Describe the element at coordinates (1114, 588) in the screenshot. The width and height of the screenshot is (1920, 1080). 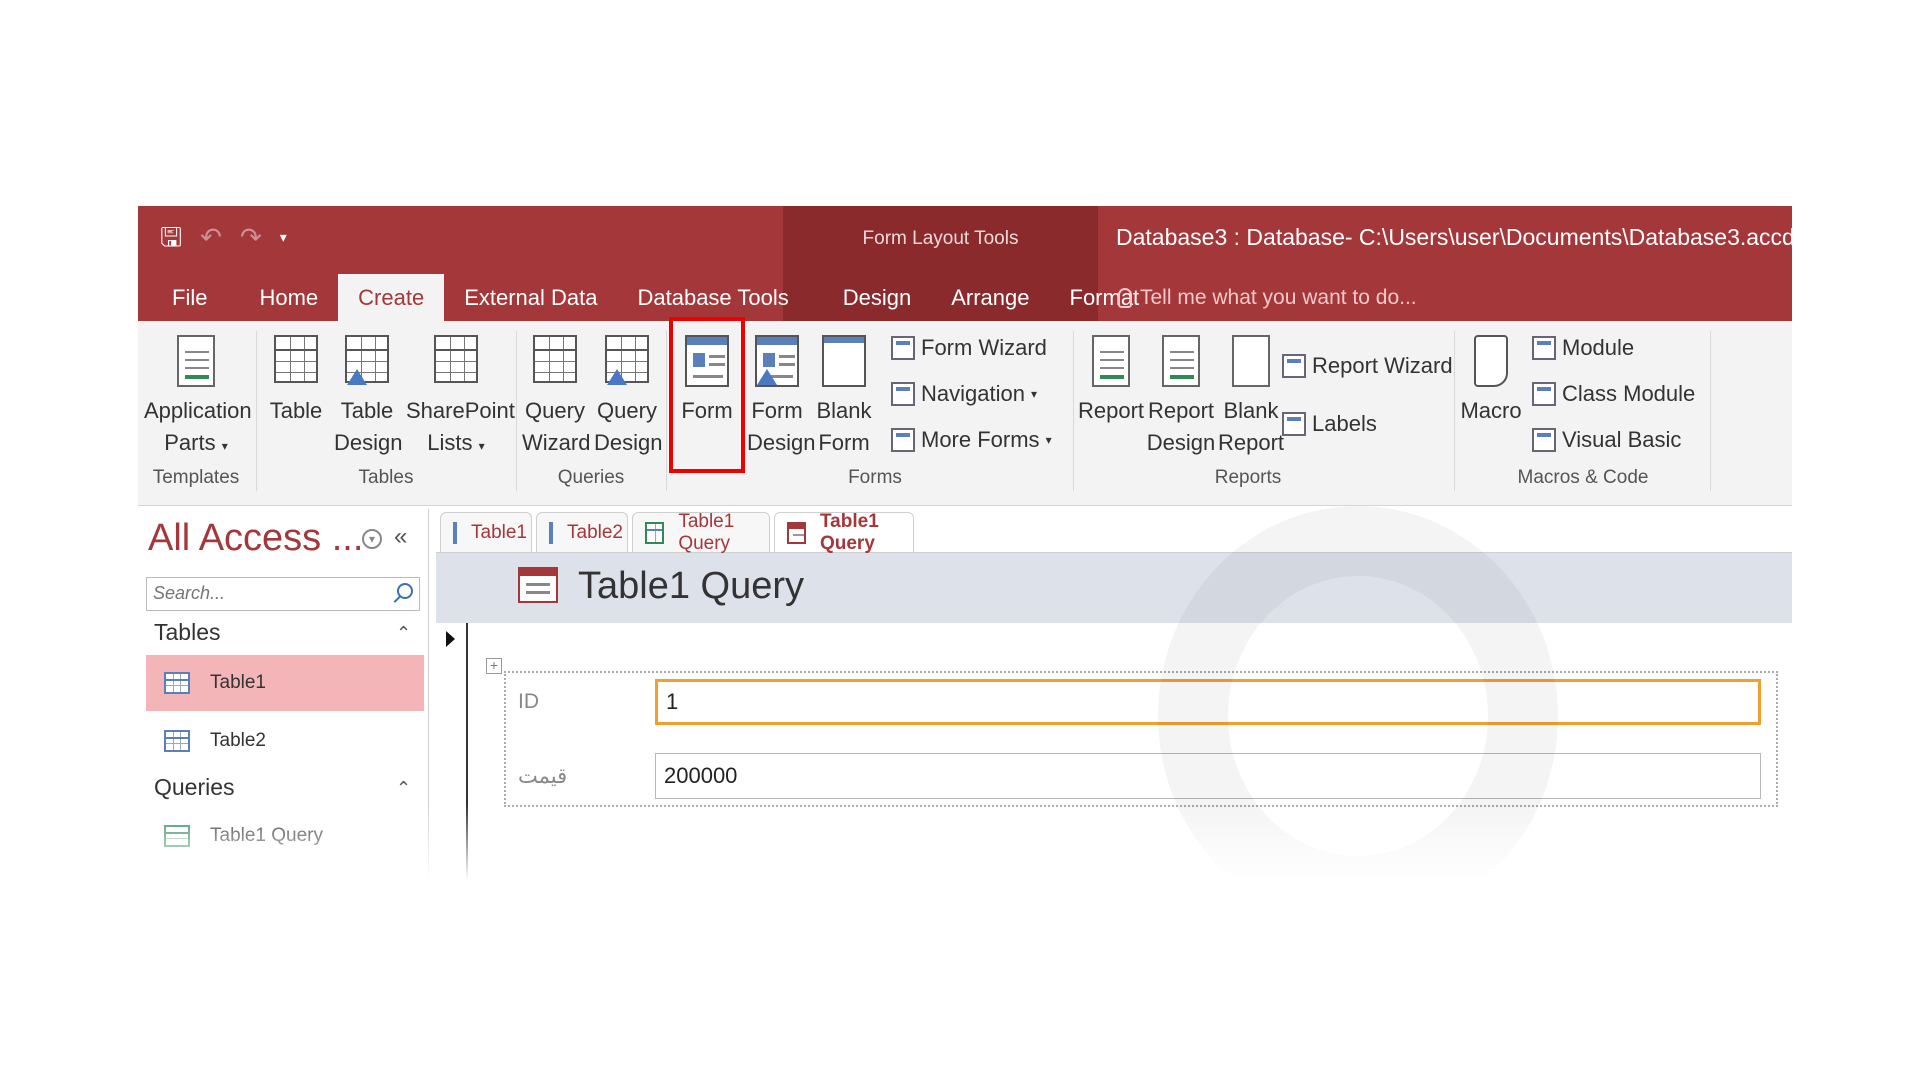
I see `form-header: Table1 Query` at that location.